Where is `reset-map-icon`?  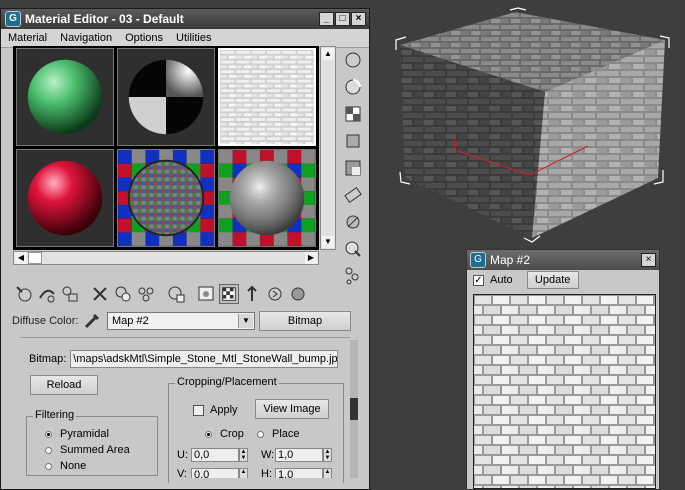
reset-map-icon is located at coordinates (100, 294).